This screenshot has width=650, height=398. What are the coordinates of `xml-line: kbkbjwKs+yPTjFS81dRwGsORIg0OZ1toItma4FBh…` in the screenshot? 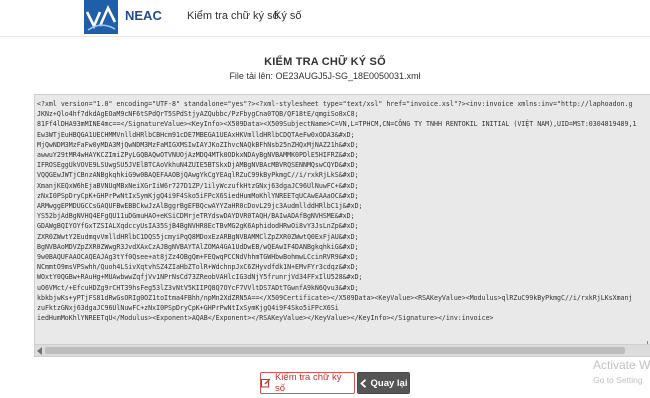 It's located at (335, 297).